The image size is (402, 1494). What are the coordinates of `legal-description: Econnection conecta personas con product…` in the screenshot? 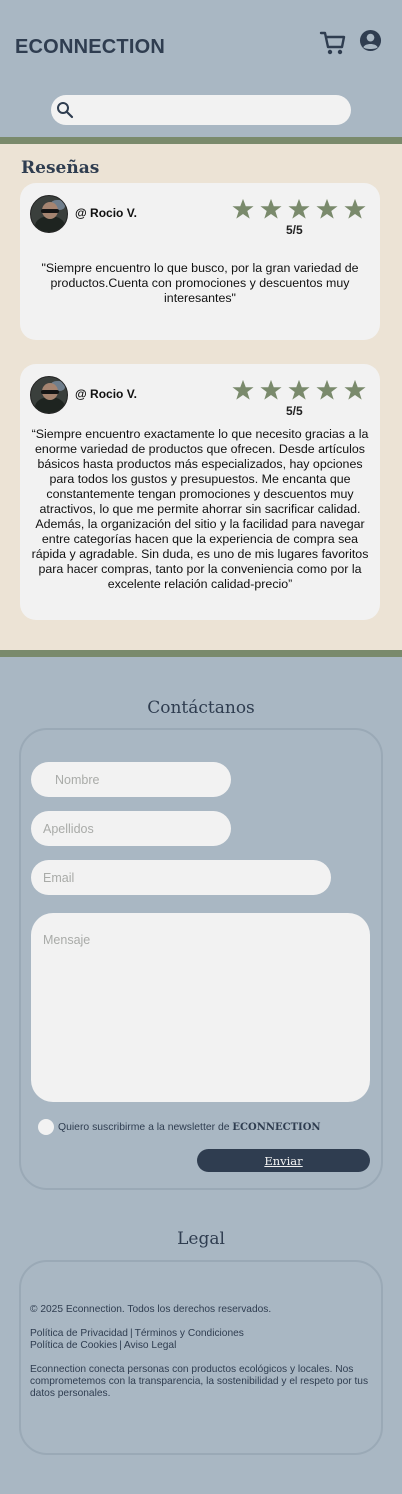 It's located at (199, 1381).